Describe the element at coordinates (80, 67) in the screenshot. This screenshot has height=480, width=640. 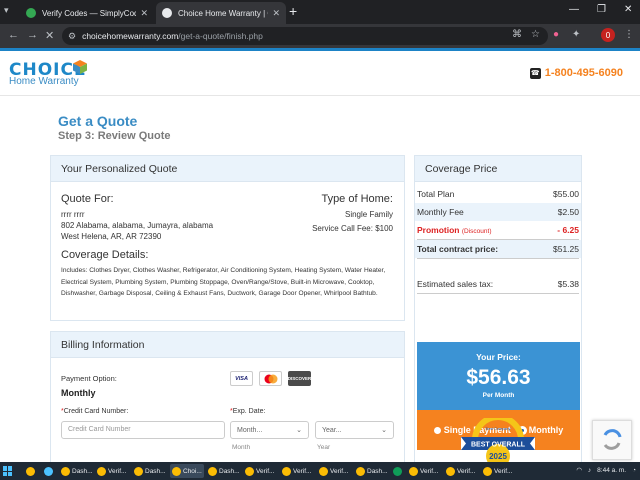
I see `logo-cube-icon` at that location.